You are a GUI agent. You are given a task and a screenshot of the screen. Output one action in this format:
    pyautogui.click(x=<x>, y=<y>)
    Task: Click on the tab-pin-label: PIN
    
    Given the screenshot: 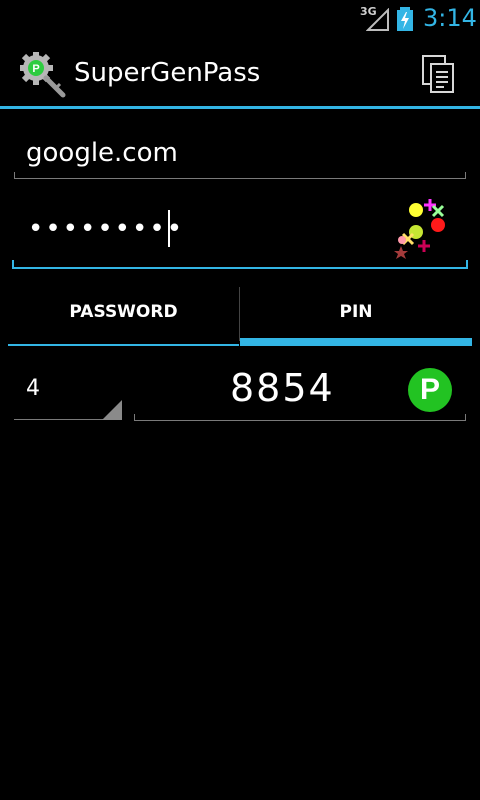 What is the action you would take?
    pyautogui.click(x=356, y=312)
    